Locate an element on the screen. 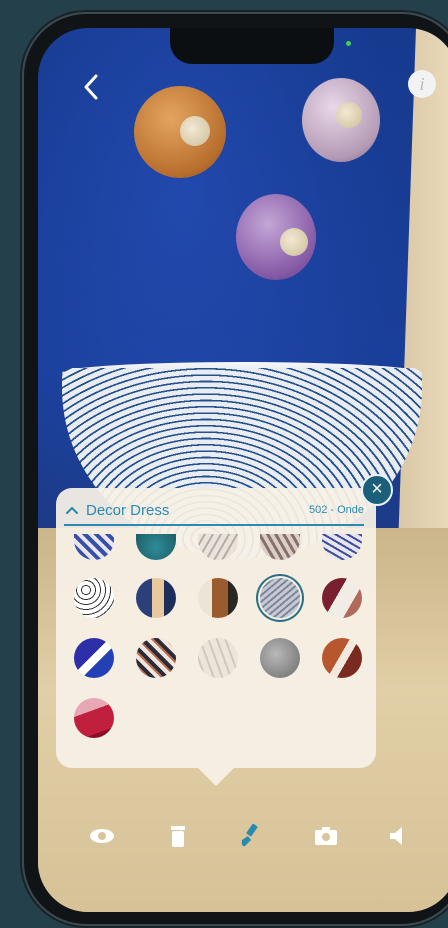  close-icon: × is located at coordinates (377, 489).